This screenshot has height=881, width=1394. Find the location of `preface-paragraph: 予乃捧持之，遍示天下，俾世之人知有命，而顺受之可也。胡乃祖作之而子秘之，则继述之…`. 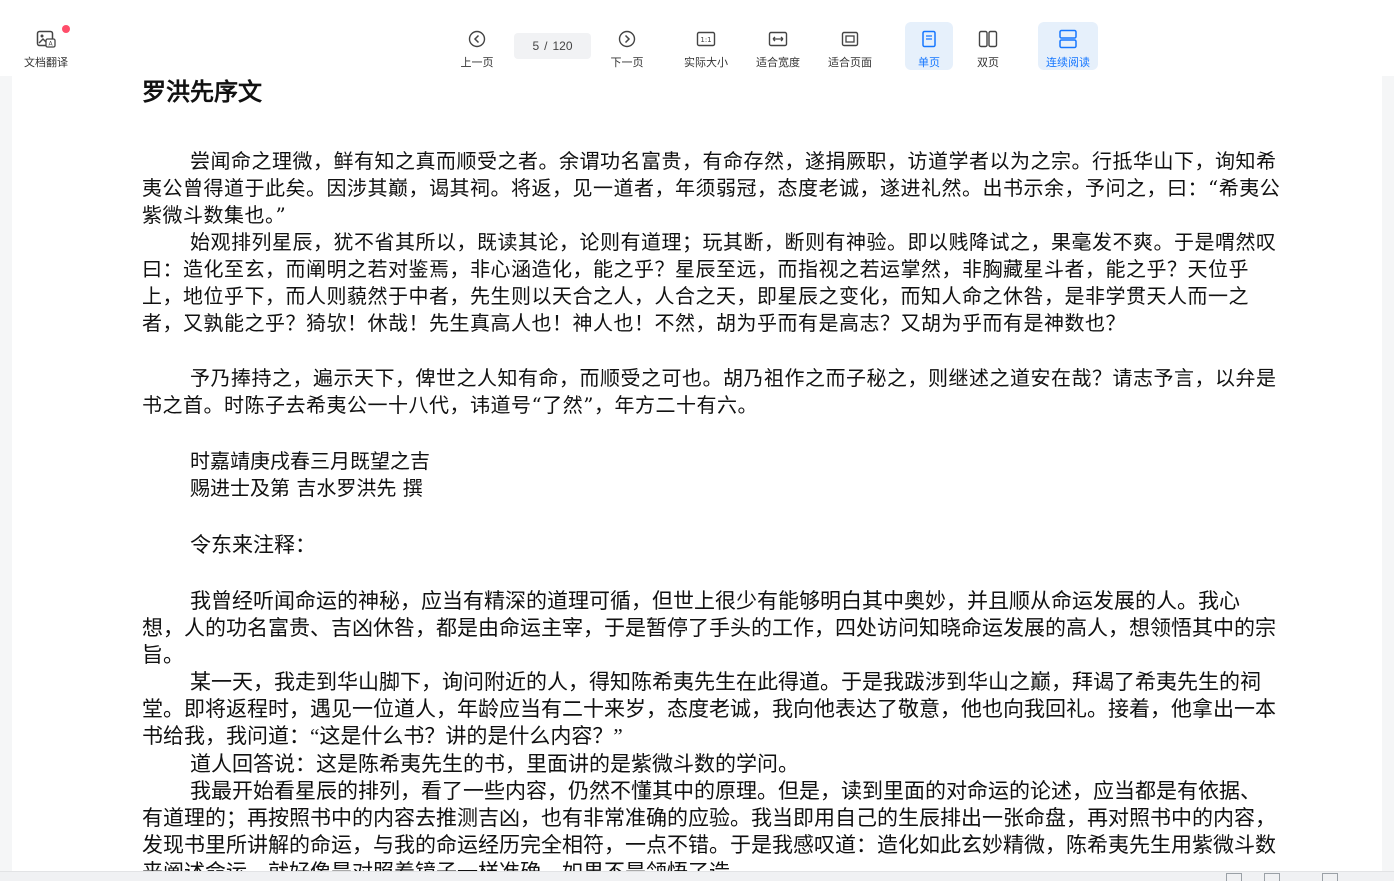

preface-paragraph: 予乃捧持之，遍示天下，俾世之人知有命，而顺受之可也。胡乃祖作之而子秘之，则继述之… is located at coordinates (709, 391).